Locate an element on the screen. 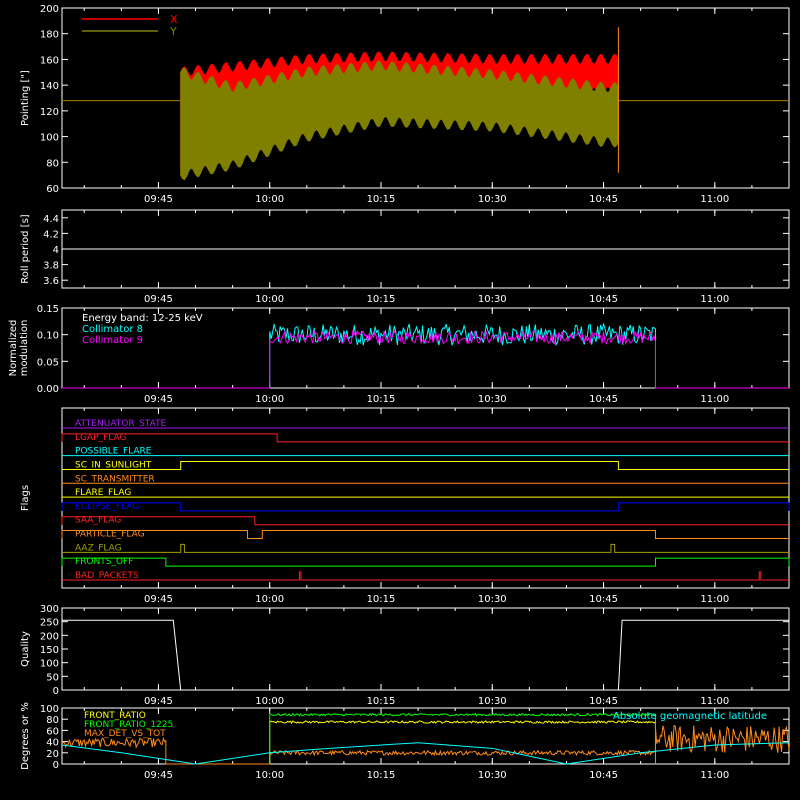  flag-label: FLARE_FLAG is located at coordinates (103, 493).